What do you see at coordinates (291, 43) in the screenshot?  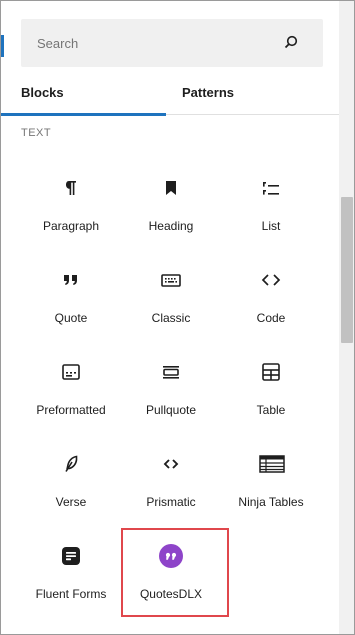 I see `search-icon` at bounding box center [291, 43].